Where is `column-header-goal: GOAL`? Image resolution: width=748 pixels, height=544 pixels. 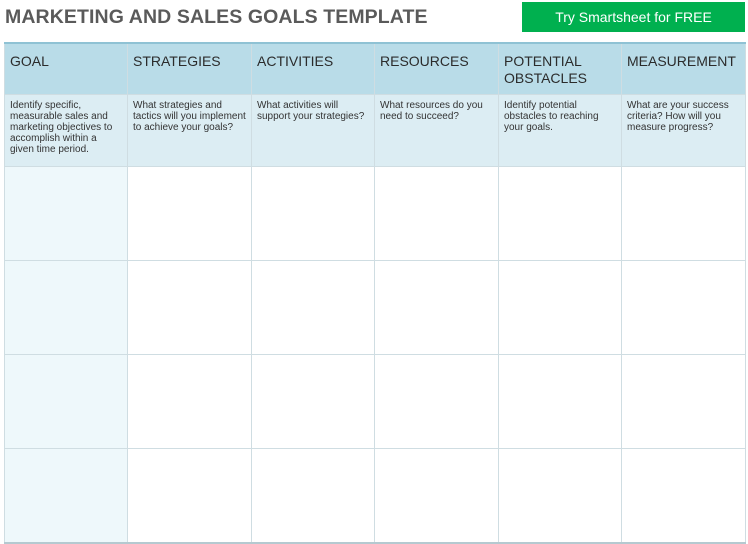
column-header-goal: GOAL is located at coordinates (66, 68).